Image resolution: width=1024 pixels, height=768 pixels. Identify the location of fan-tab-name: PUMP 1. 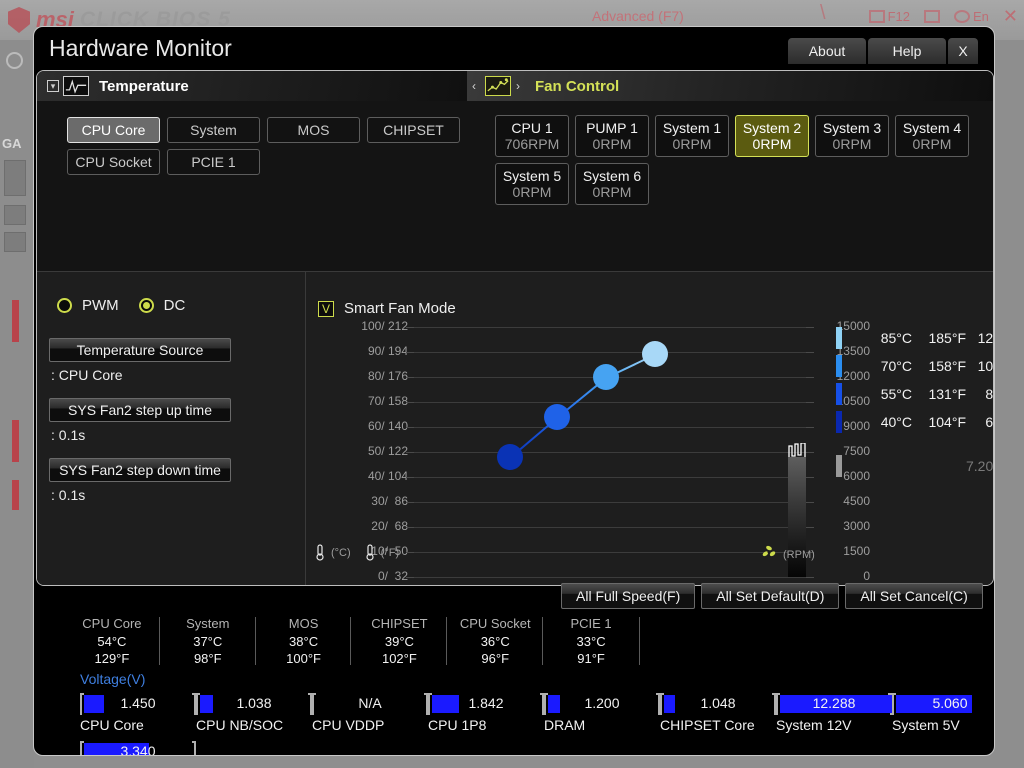
(612, 127).